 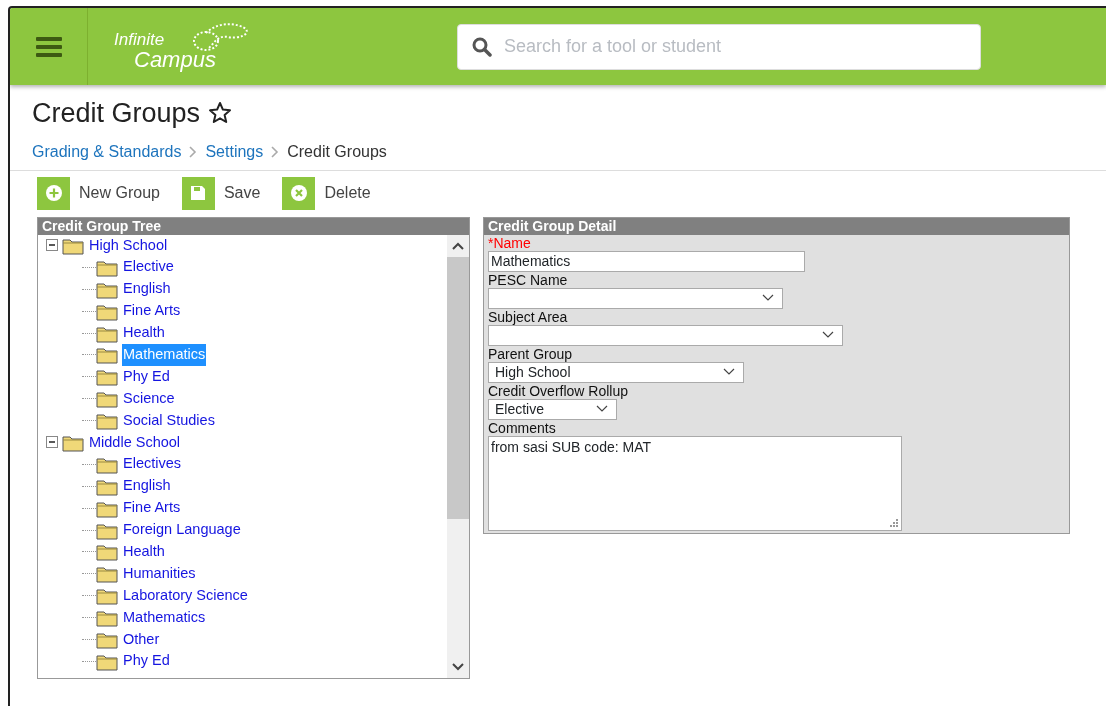 What do you see at coordinates (169, 420) in the screenshot?
I see `tree-item: Social Studies` at bounding box center [169, 420].